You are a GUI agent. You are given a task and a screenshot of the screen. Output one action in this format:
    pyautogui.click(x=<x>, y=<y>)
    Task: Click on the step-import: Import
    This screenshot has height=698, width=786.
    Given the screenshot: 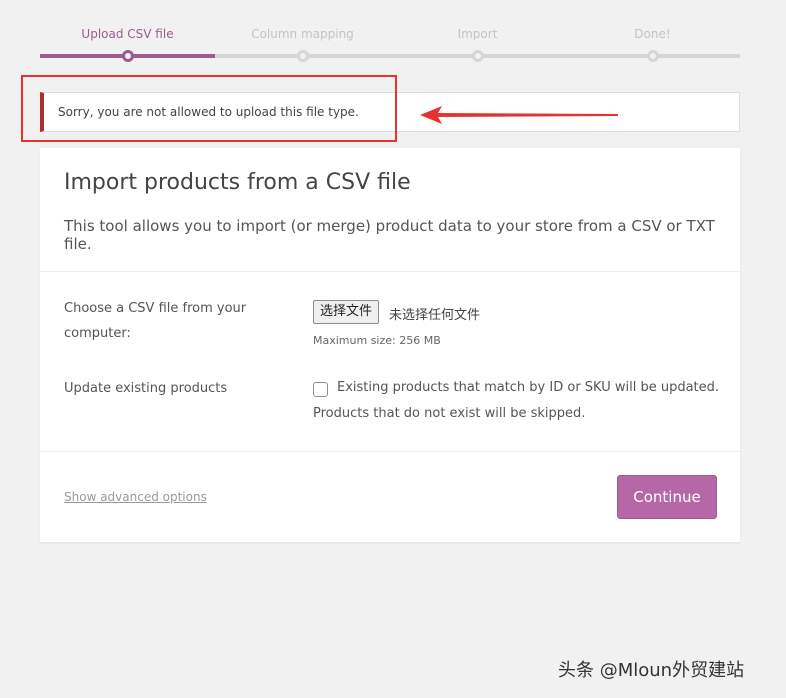 What is the action you would take?
    pyautogui.click(x=477, y=34)
    